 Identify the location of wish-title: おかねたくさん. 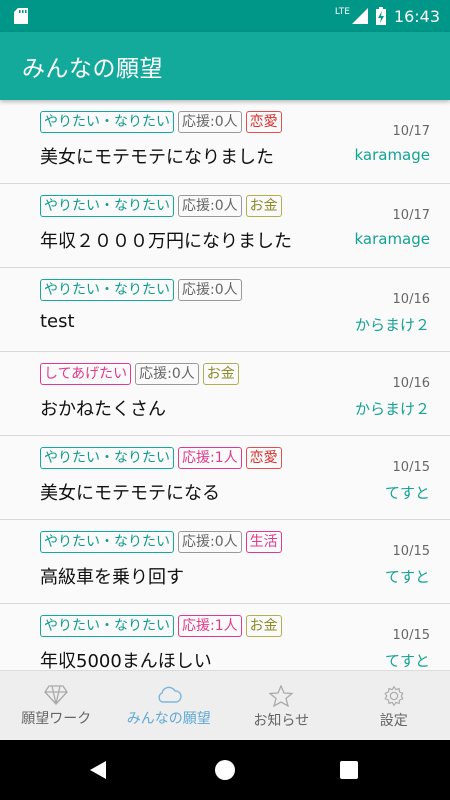
(103, 409).